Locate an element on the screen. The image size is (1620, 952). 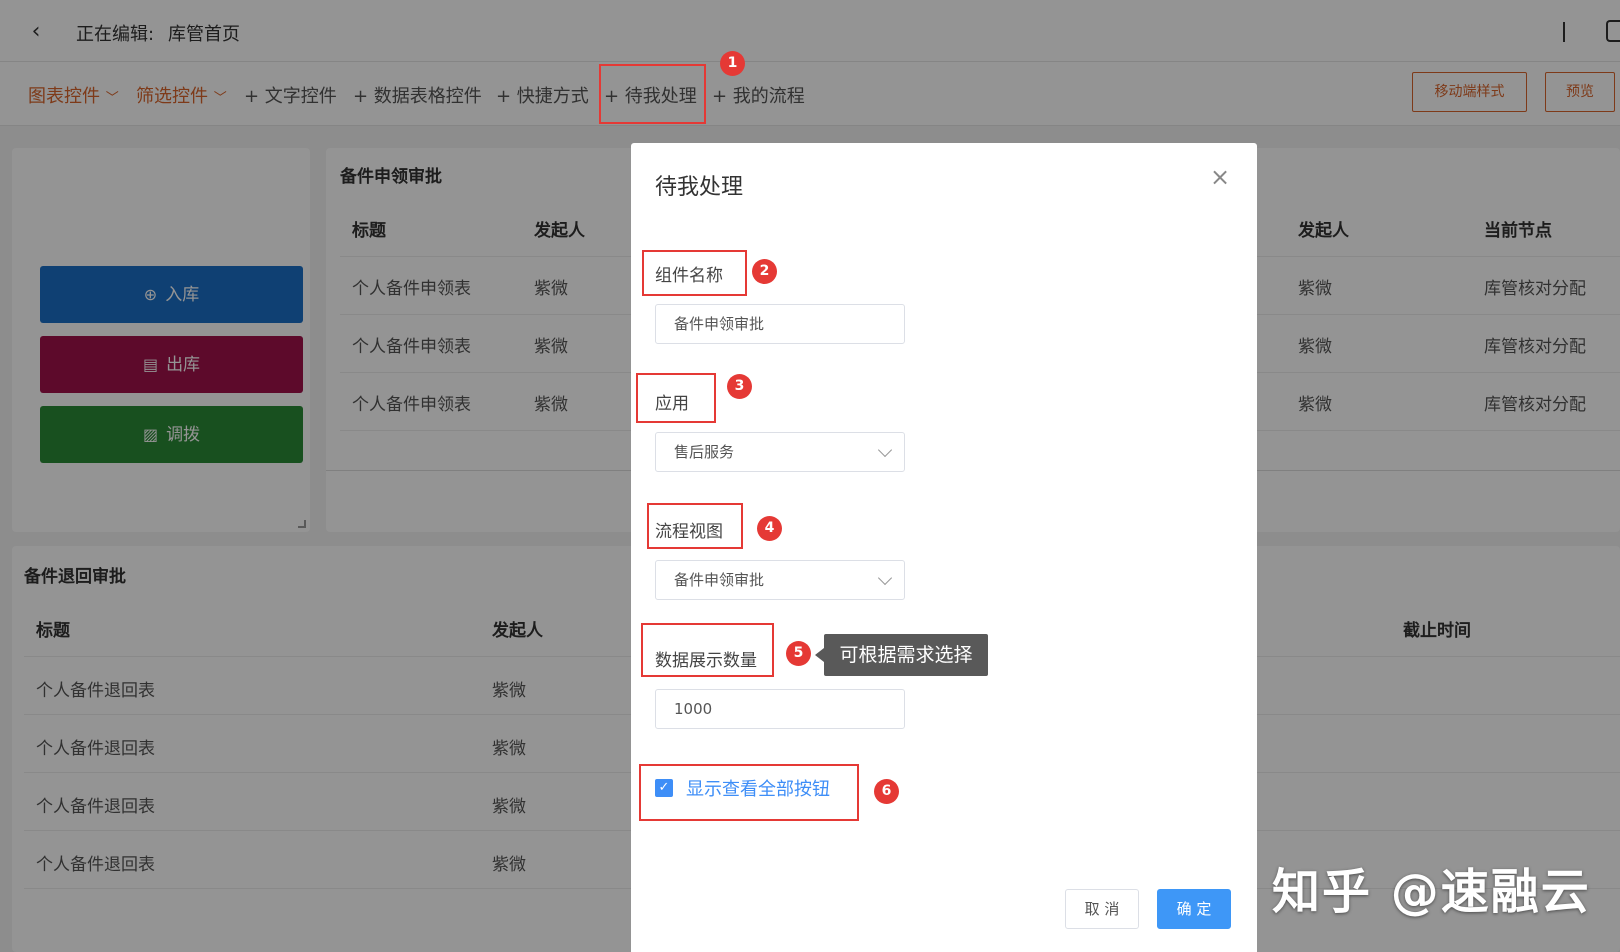
confirm-button: 确 定 is located at coordinates (1194, 909).